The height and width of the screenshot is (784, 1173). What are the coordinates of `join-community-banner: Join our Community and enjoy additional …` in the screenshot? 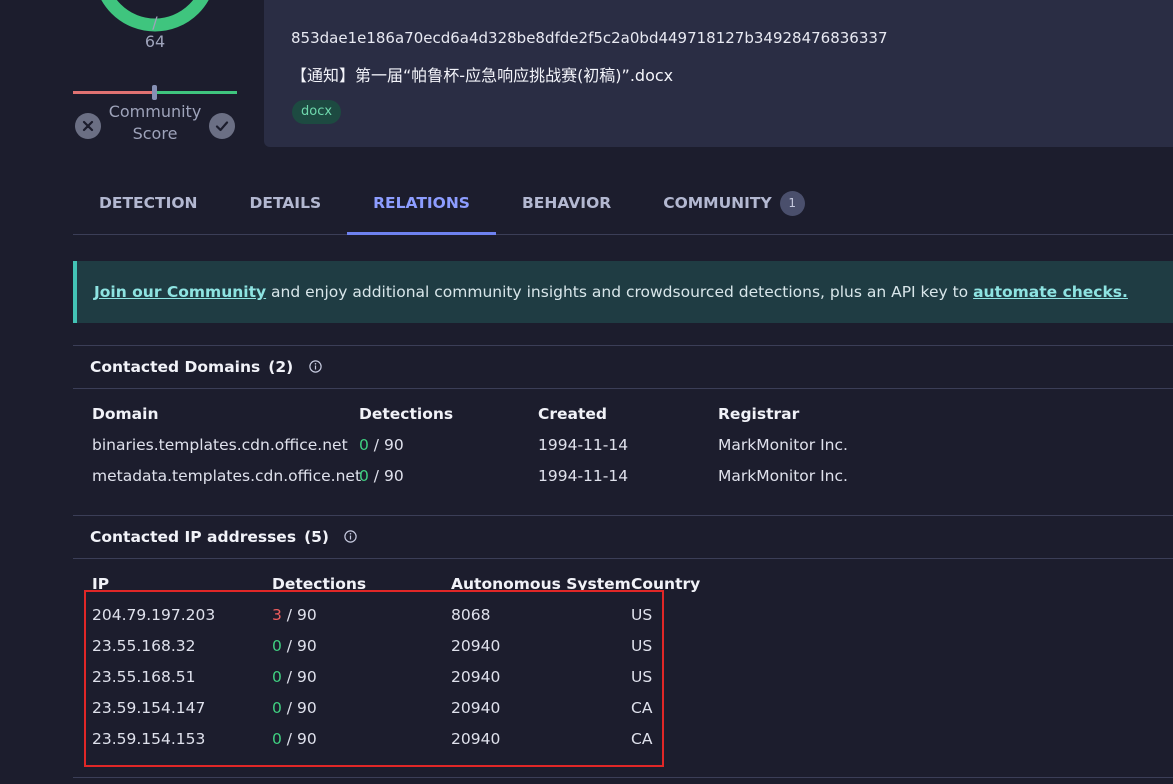 It's located at (623, 292).